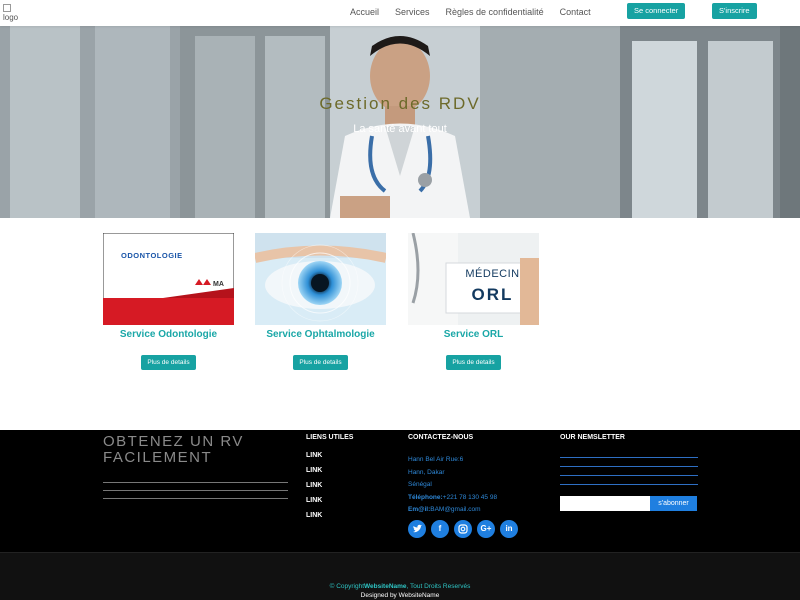 The width and height of the screenshot is (800, 600). Describe the element at coordinates (509, 529) in the screenshot. I see `linkedin-icon: in` at that location.